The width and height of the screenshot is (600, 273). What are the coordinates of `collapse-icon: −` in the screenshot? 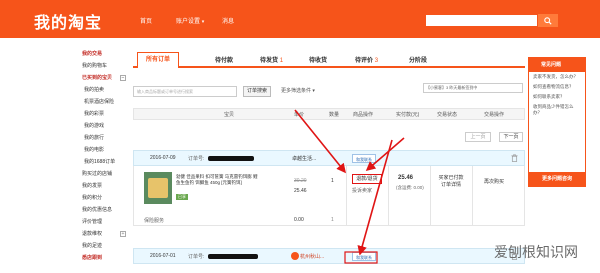 It's located at (123, 78).